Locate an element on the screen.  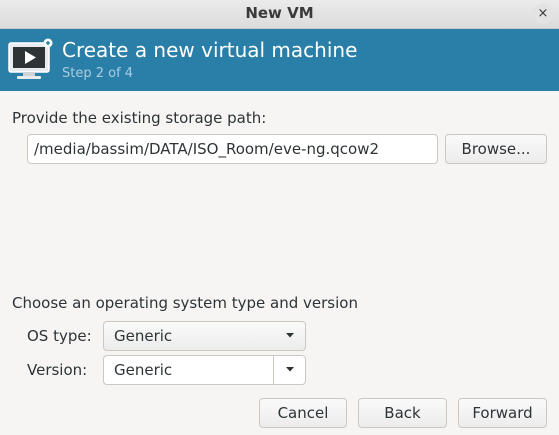
forward-button: Forward is located at coordinates (502, 413).